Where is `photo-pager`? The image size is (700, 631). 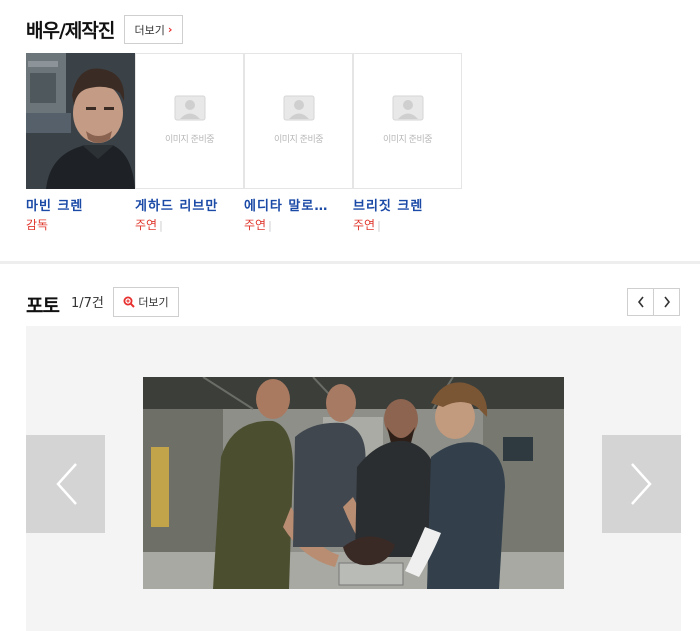 photo-pager is located at coordinates (653, 302).